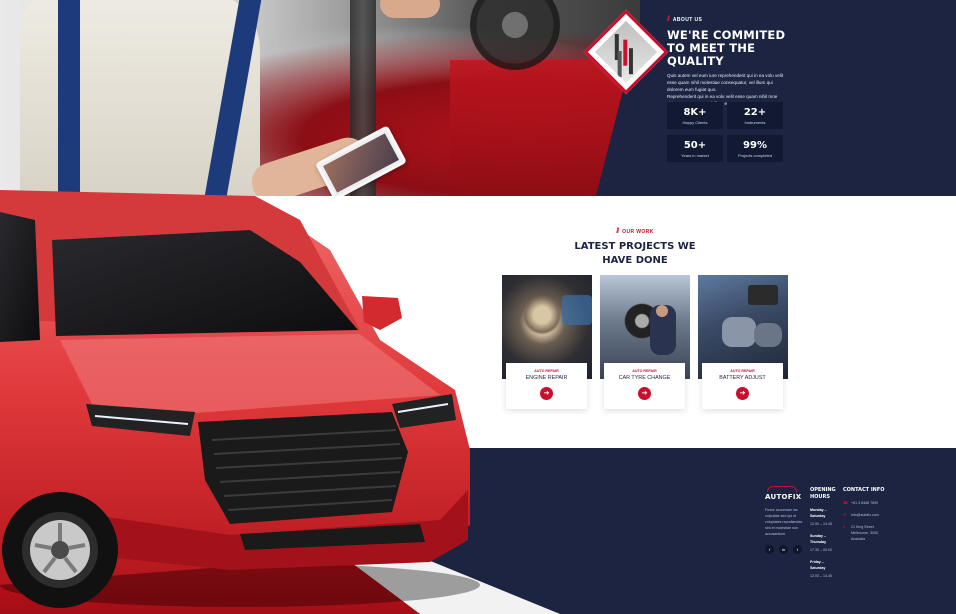  Describe the element at coordinates (865, 515) in the screenshot. I see `contact-email: info@autofix.com` at that location.